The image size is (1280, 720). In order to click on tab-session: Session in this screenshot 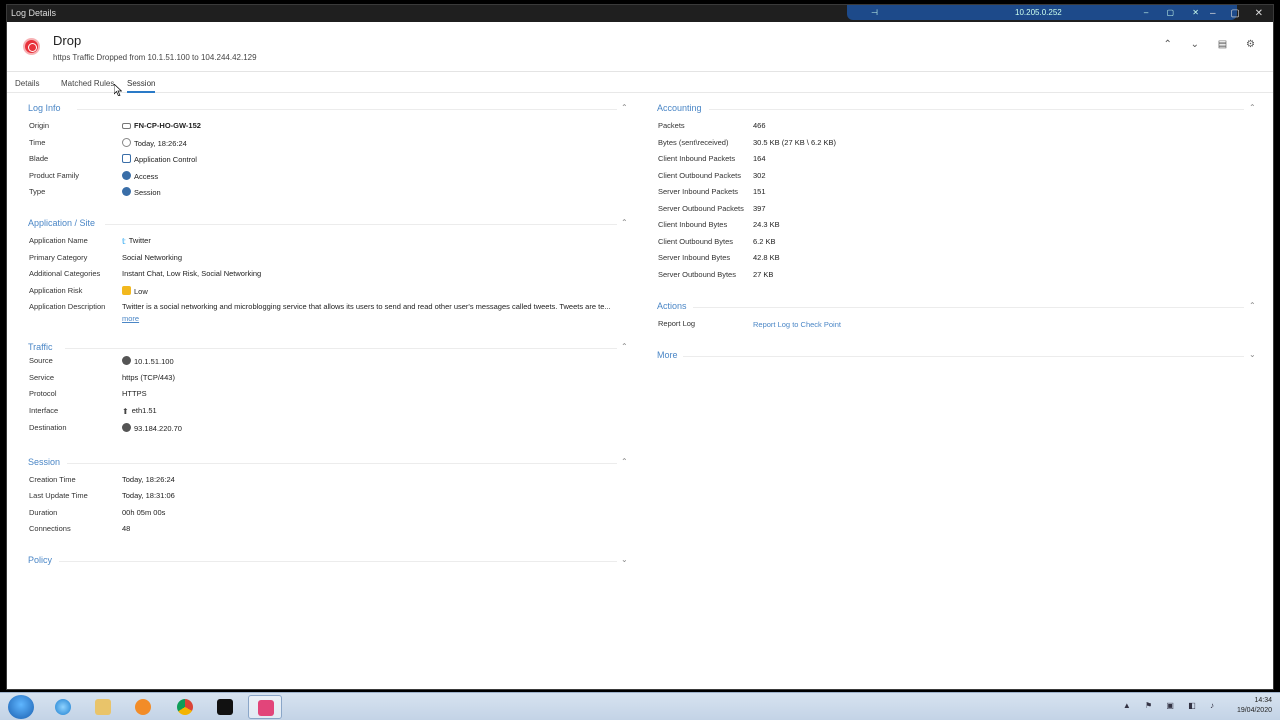, I will do `click(141, 86)`.